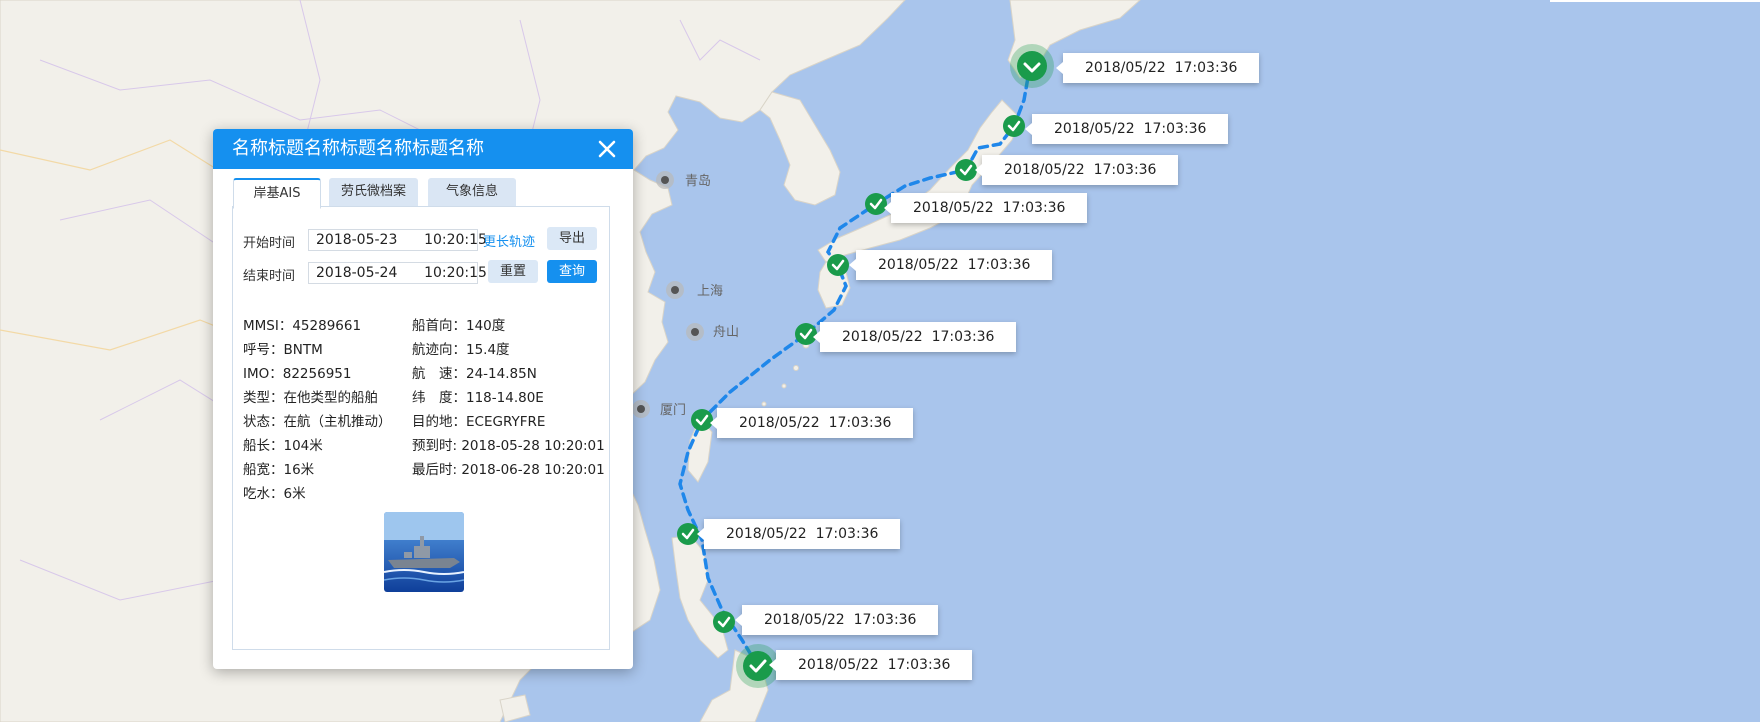 This screenshot has width=1760, height=722. I want to click on start-time-input: 2018-05-23 10:20:15, so click(397, 240).